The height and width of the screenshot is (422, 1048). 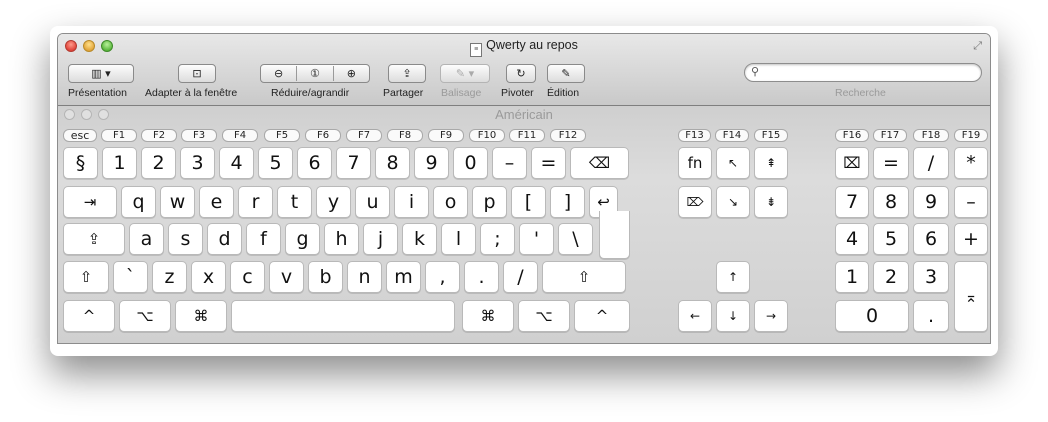 What do you see at coordinates (695, 202) in the screenshot?
I see `forward-delete-key: ⌦` at bounding box center [695, 202].